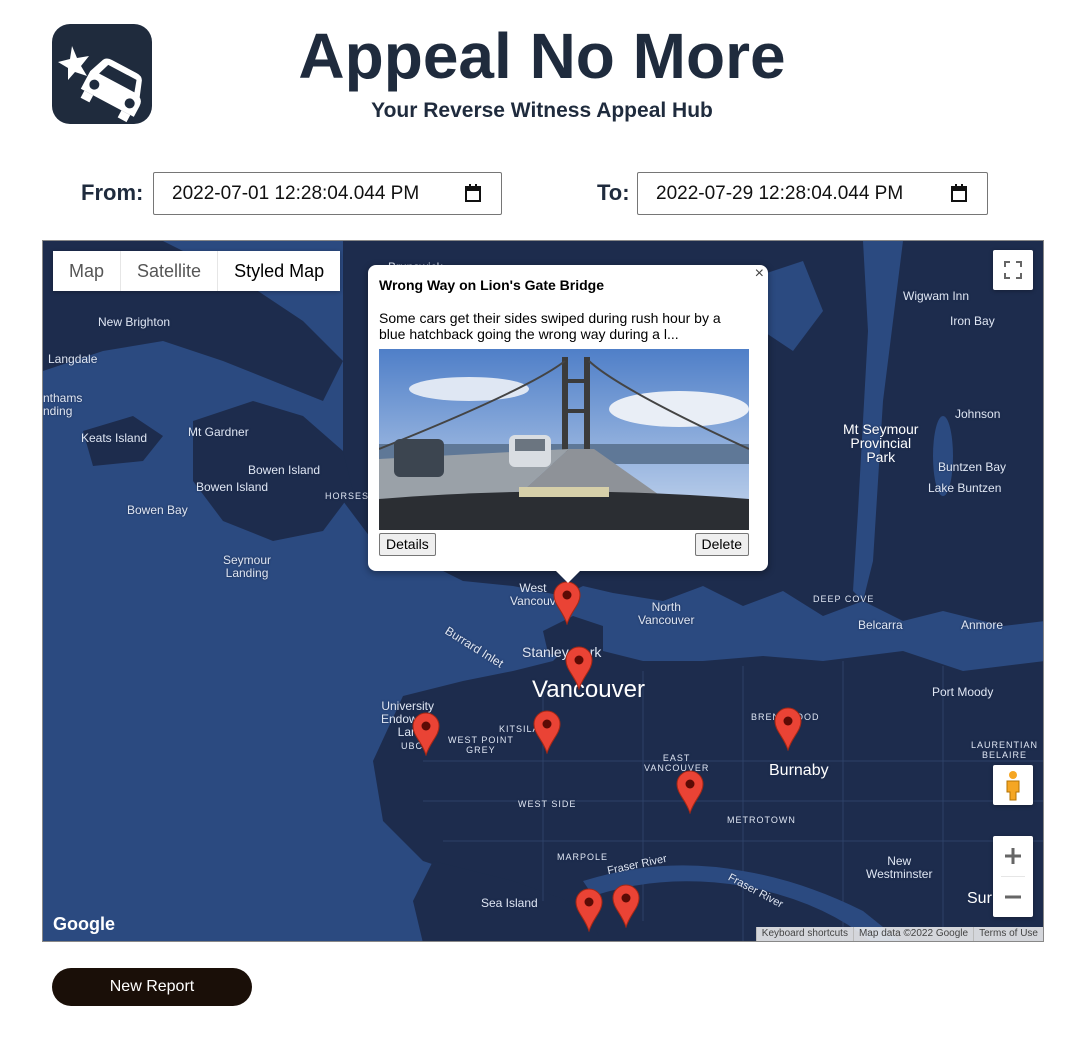  I want to click on page-subtitle: Your Reverse Witness Appeal Hub, so click(542, 110).